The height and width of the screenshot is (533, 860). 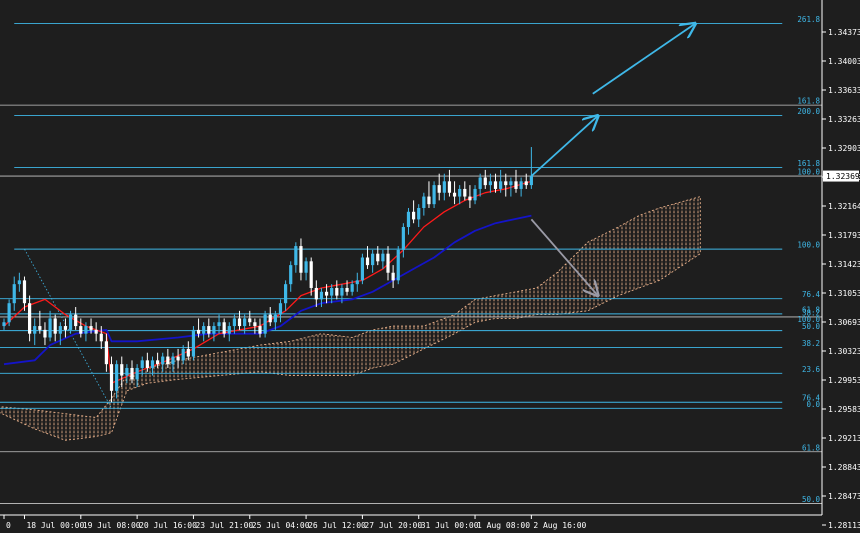 What do you see at coordinates (844, 235) in the screenshot?
I see `y-tick-label: 1.31793` at bounding box center [844, 235].